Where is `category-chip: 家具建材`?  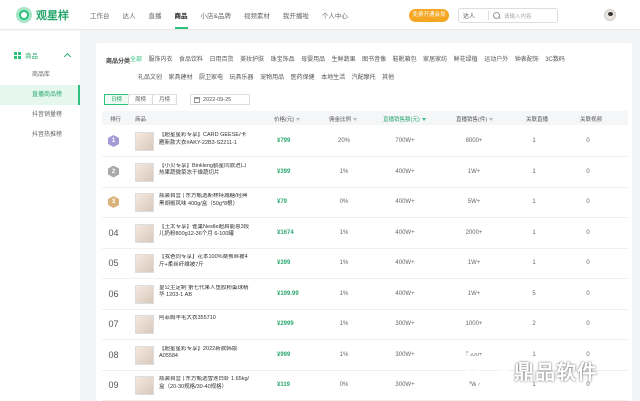 category-chip: 家具建材 is located at coordinates (181, 78).